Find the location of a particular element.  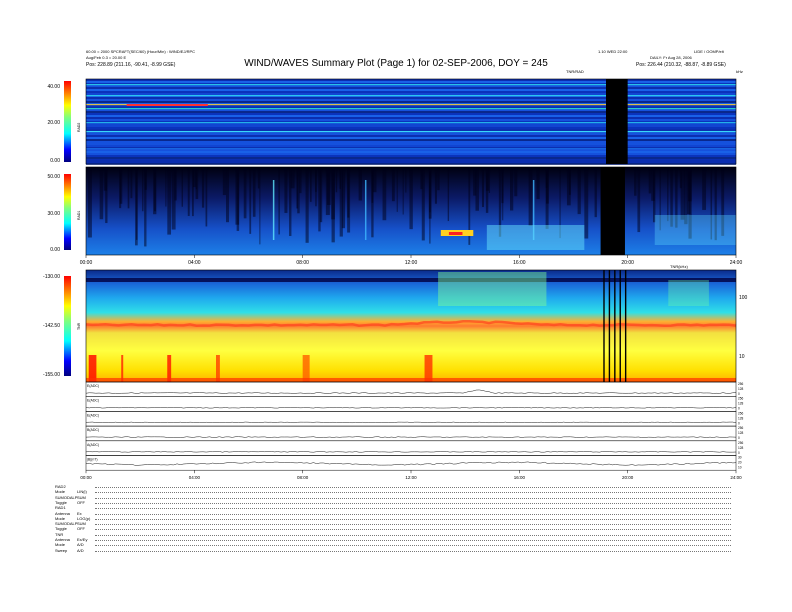

footer-row: Toggle OFF is located at coordinates (70, 528).